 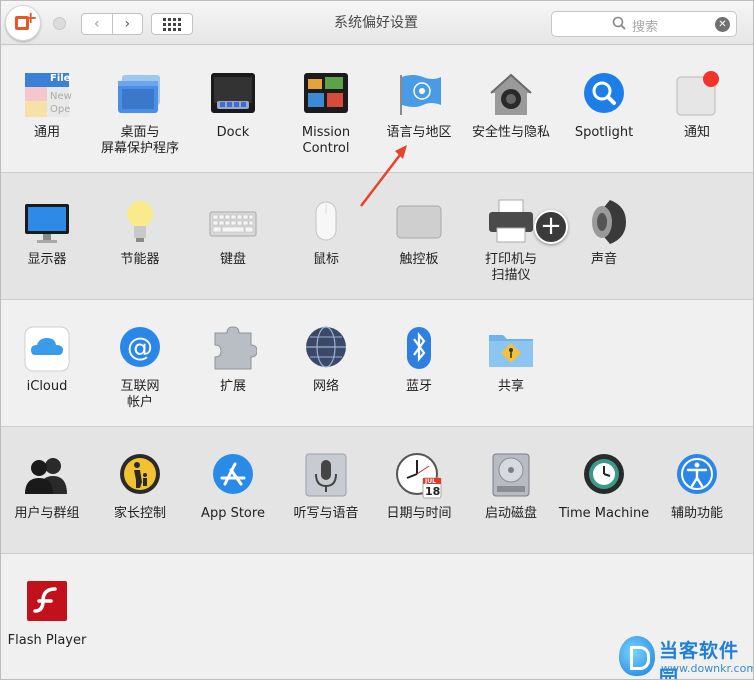 I want to click on pane-dictation-speech: 听写与语音, so click(x=326, y=487).